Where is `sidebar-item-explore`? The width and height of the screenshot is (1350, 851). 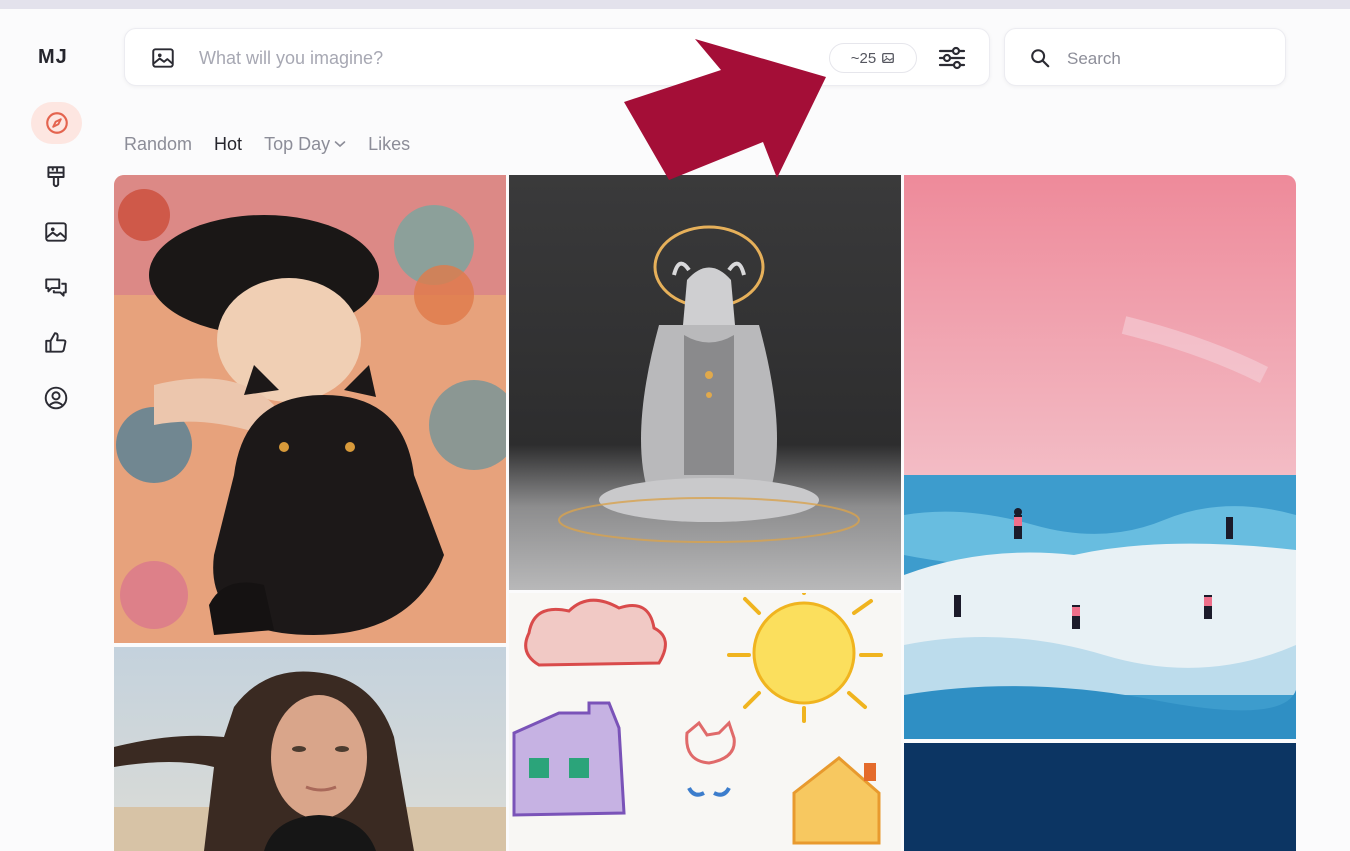 sidebar-item-explore is located at coordinates (56, 123).